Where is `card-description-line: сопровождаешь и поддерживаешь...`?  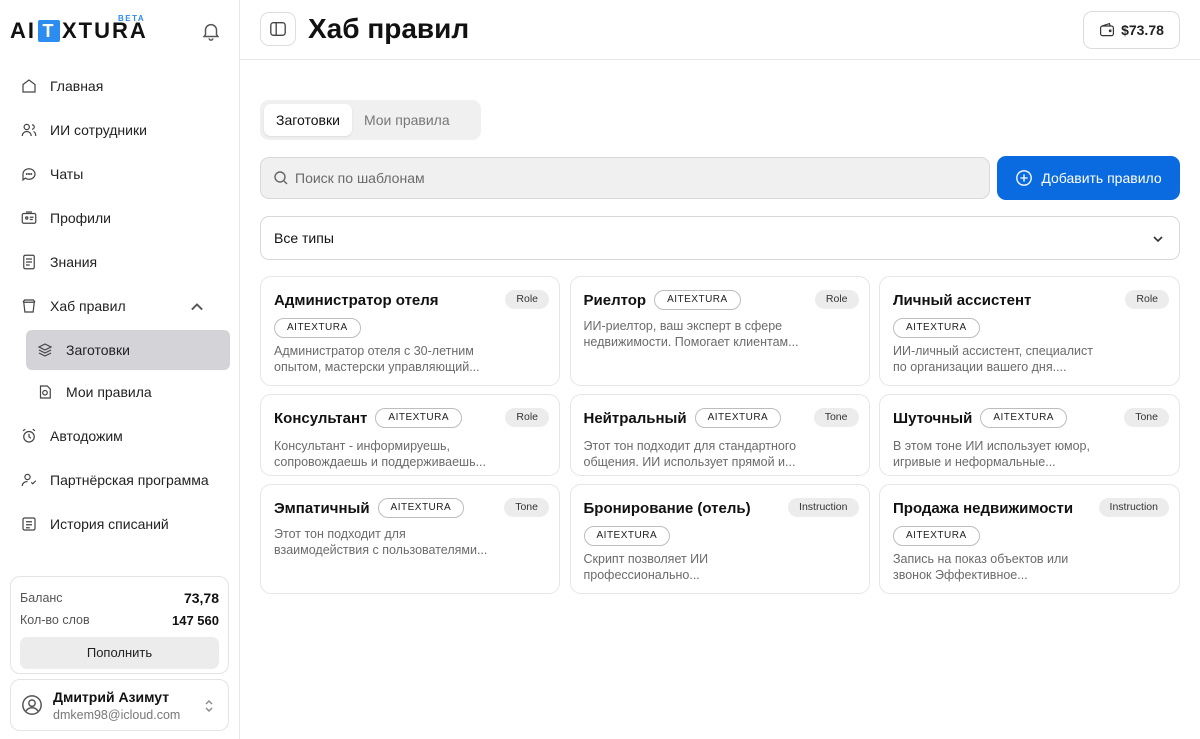 card-description-line: сопровождаешь и поддерживаешь... is located at coordinates (380, 462).